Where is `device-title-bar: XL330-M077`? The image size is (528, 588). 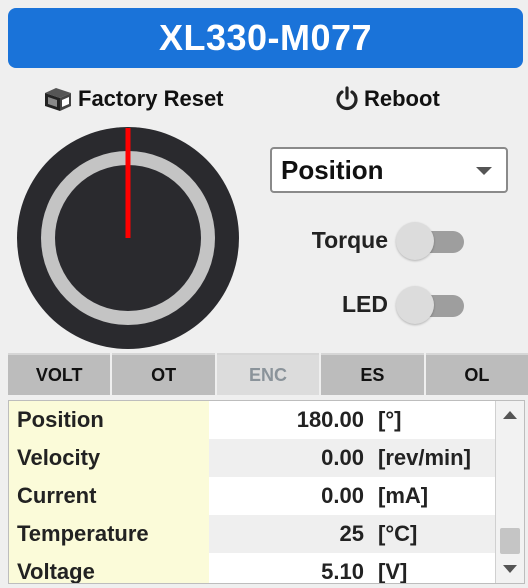
device-title-bar: XL330-M077 is located at coordinates (265, 38).